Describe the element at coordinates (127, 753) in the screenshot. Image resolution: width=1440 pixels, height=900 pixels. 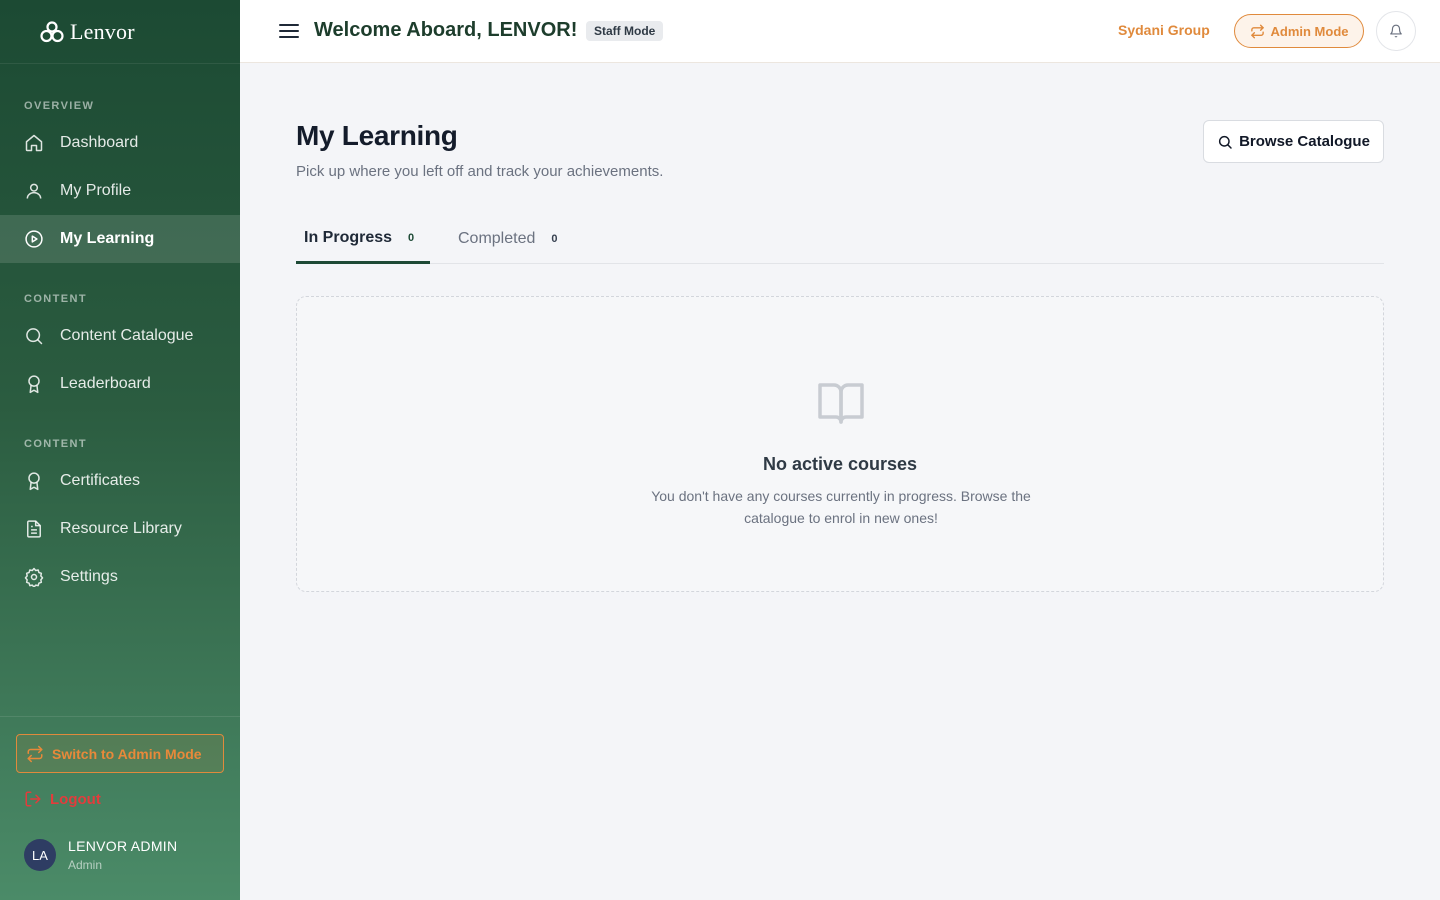
I see `switch-to-admin-label: Switch to Admin Mode` at that location.